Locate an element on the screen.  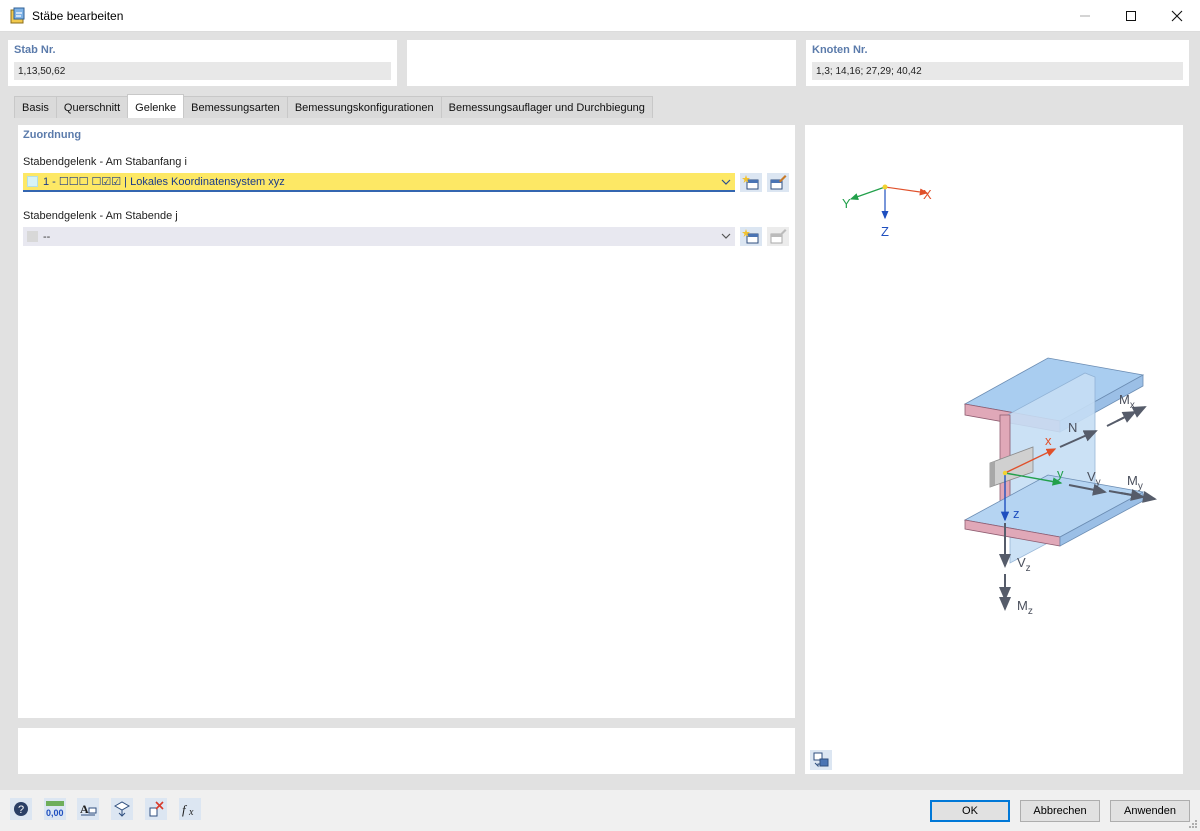
moment-my-label: My is located at coordinates (1135, 482).